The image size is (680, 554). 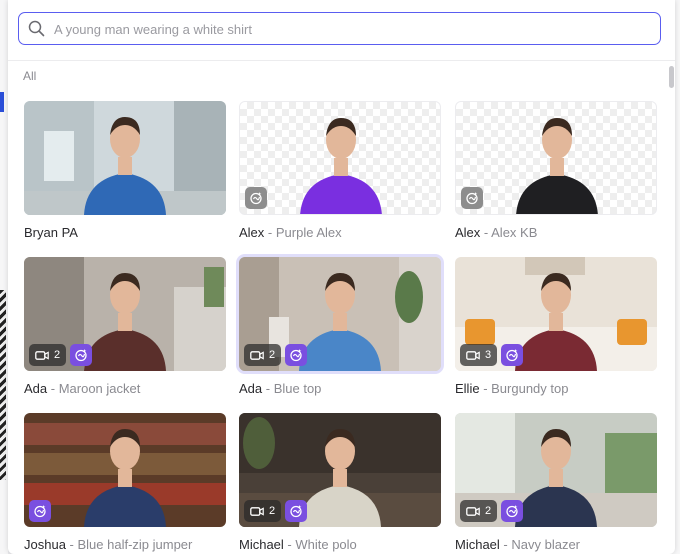 I want to click on avatar-name: Joshua, so click(x=45, y=544).